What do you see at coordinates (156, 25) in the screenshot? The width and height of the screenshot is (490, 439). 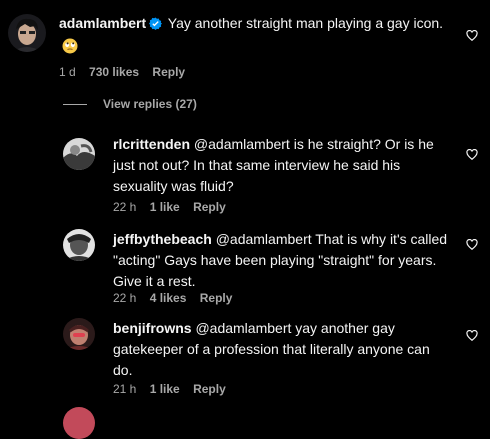 I see `verified-badge-icon` at bounding box center [156, 25].